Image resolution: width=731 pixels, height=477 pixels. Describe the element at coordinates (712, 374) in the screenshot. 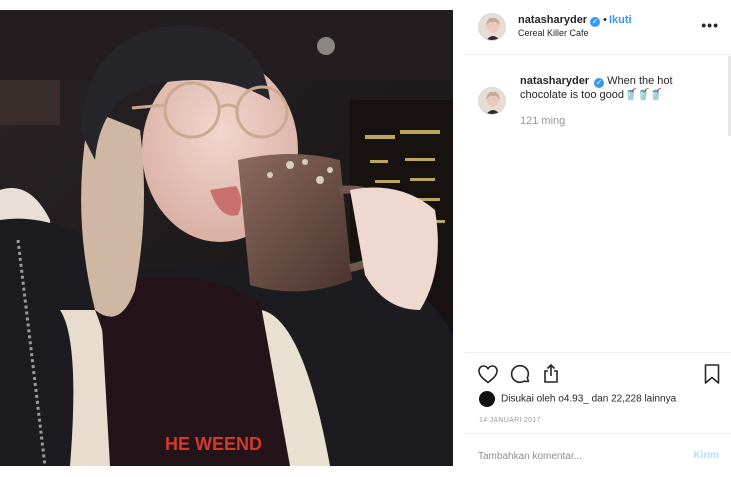

I see `bookmark-icon` at that location.